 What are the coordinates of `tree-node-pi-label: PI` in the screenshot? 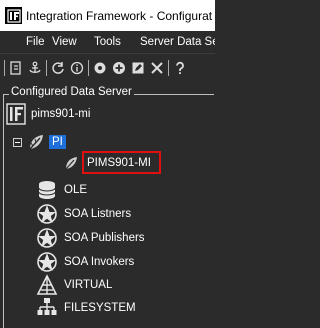 It's located at (57, 142).